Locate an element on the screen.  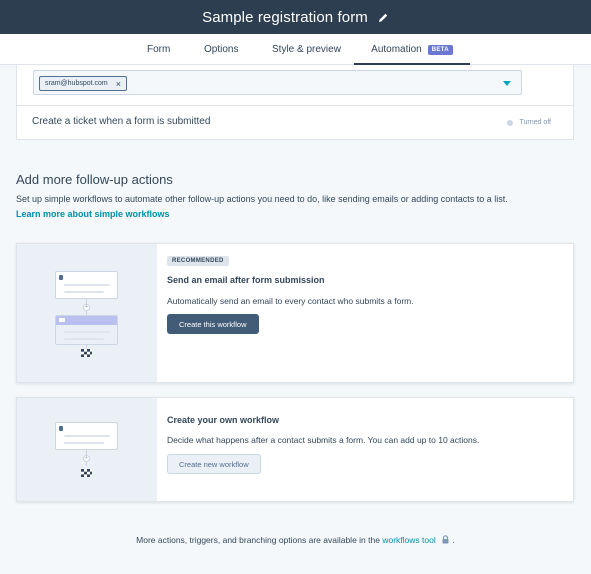
divider is located at coordinates (295, 105).